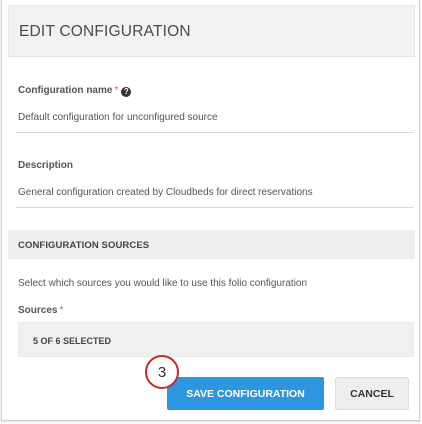 The image size is (422, 424). I want to click on help-icon: ?, so click(126, 92).